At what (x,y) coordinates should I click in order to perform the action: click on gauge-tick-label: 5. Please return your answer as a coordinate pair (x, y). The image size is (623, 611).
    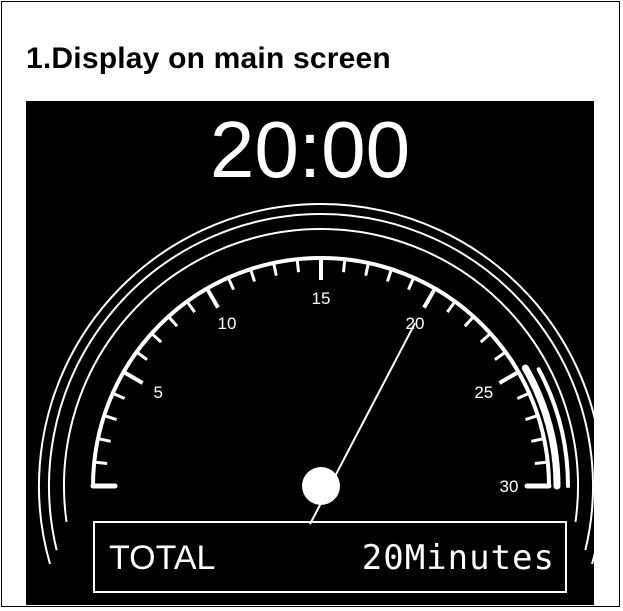
    Looking at the image, I should click on (157, 392).